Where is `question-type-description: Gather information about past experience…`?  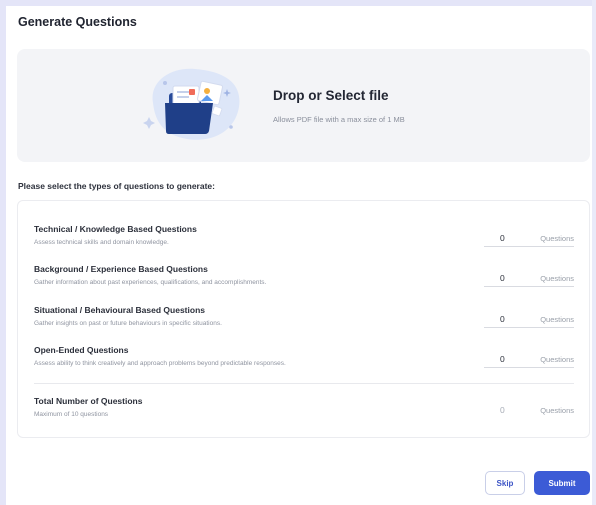
question-type-description: Gather information about past experience… is located at coordinates (150, 282).